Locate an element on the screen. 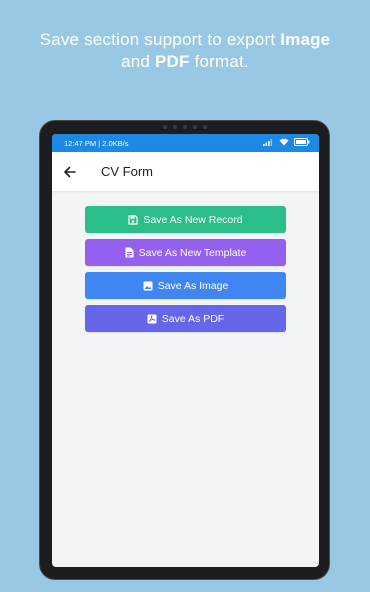 This screenshot has height=592, width=370. camera-sensors is located at coordinates (184, 127).